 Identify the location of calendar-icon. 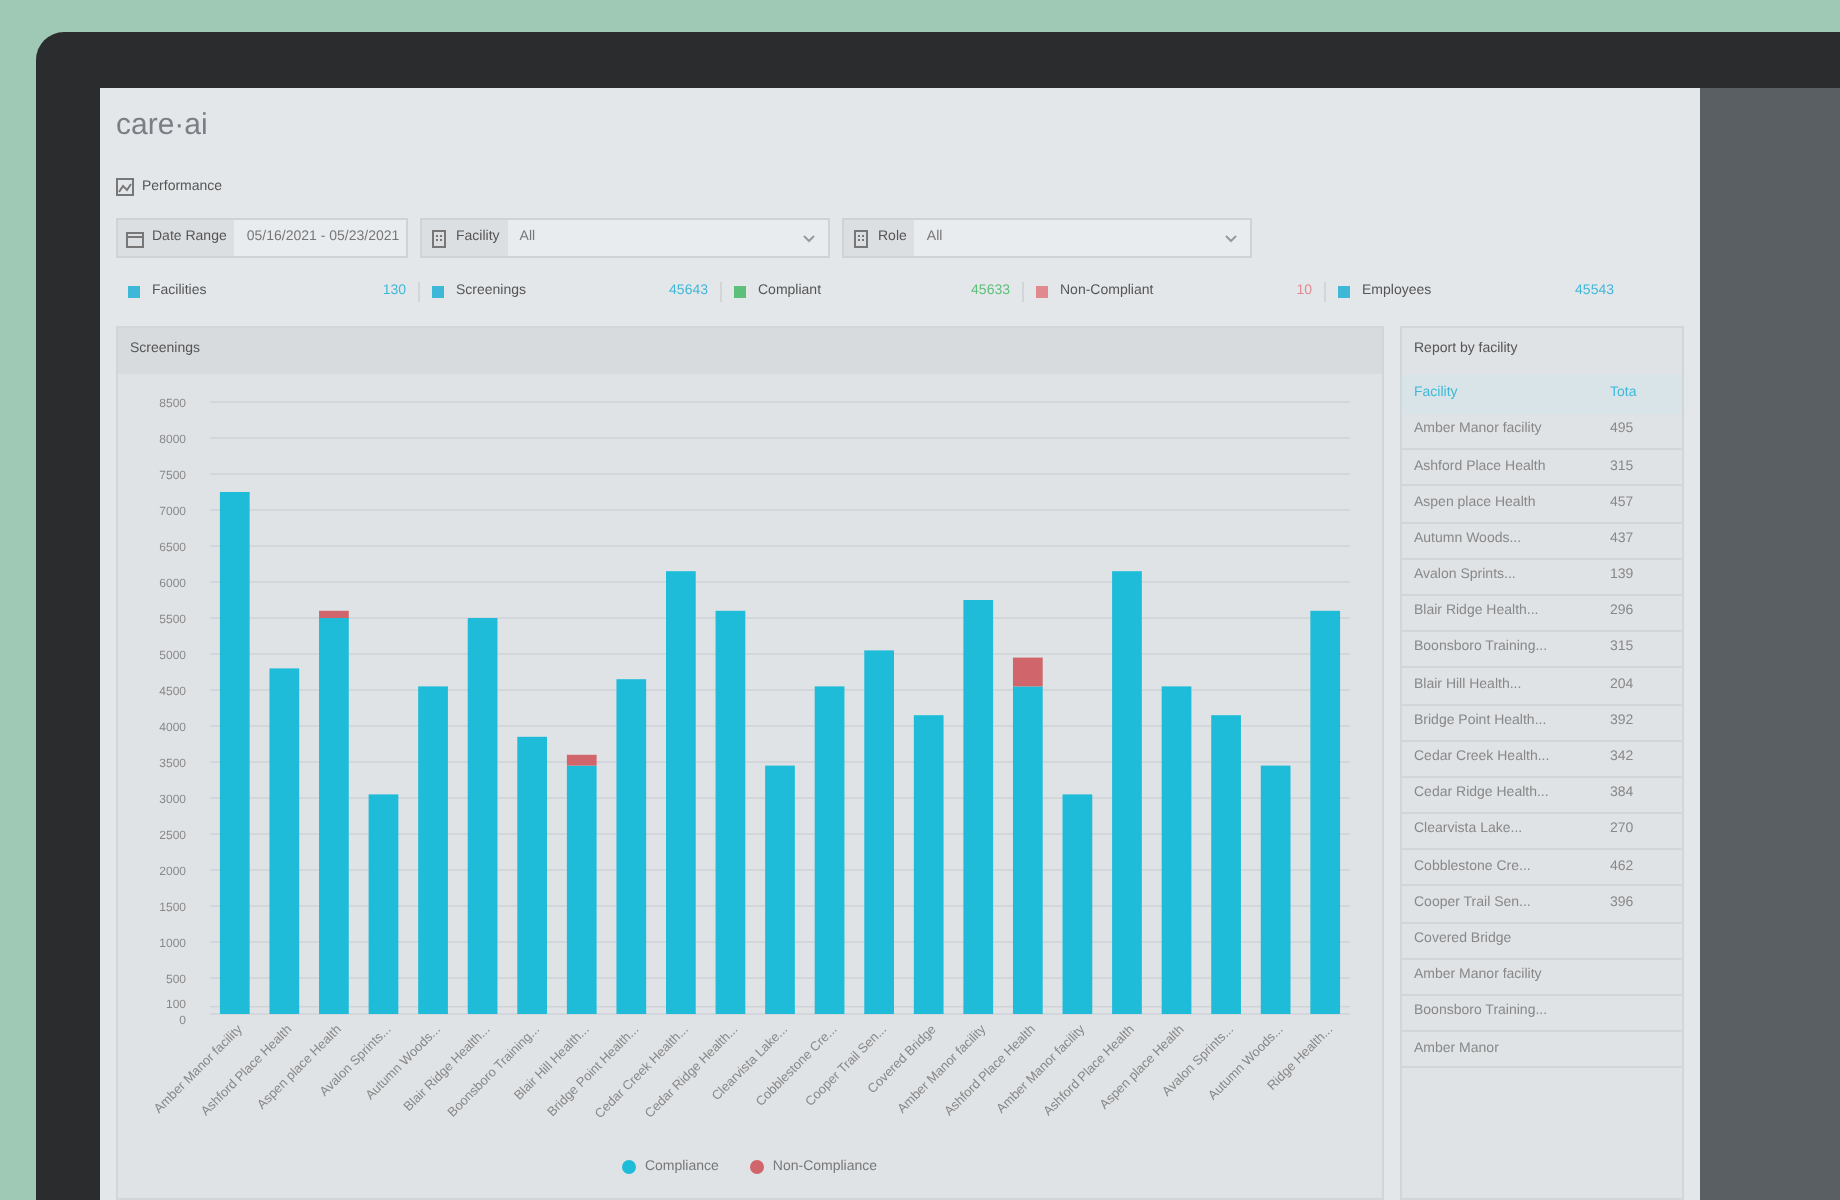
(135, 238).